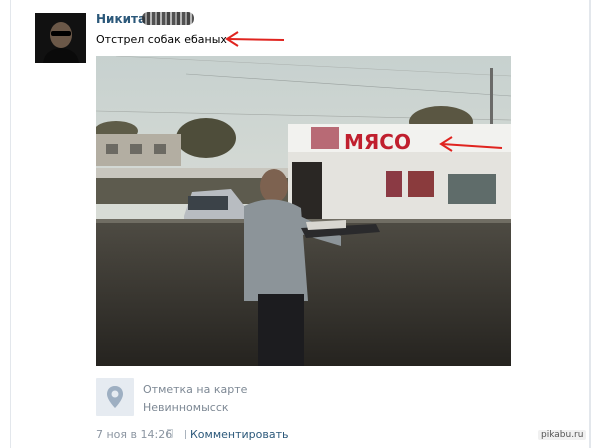 The height and width of the screenshot is (448, 591). Describe the element at coordinates (121, 19) in the screenshot. I see `author-name-link: Никита` at that location.